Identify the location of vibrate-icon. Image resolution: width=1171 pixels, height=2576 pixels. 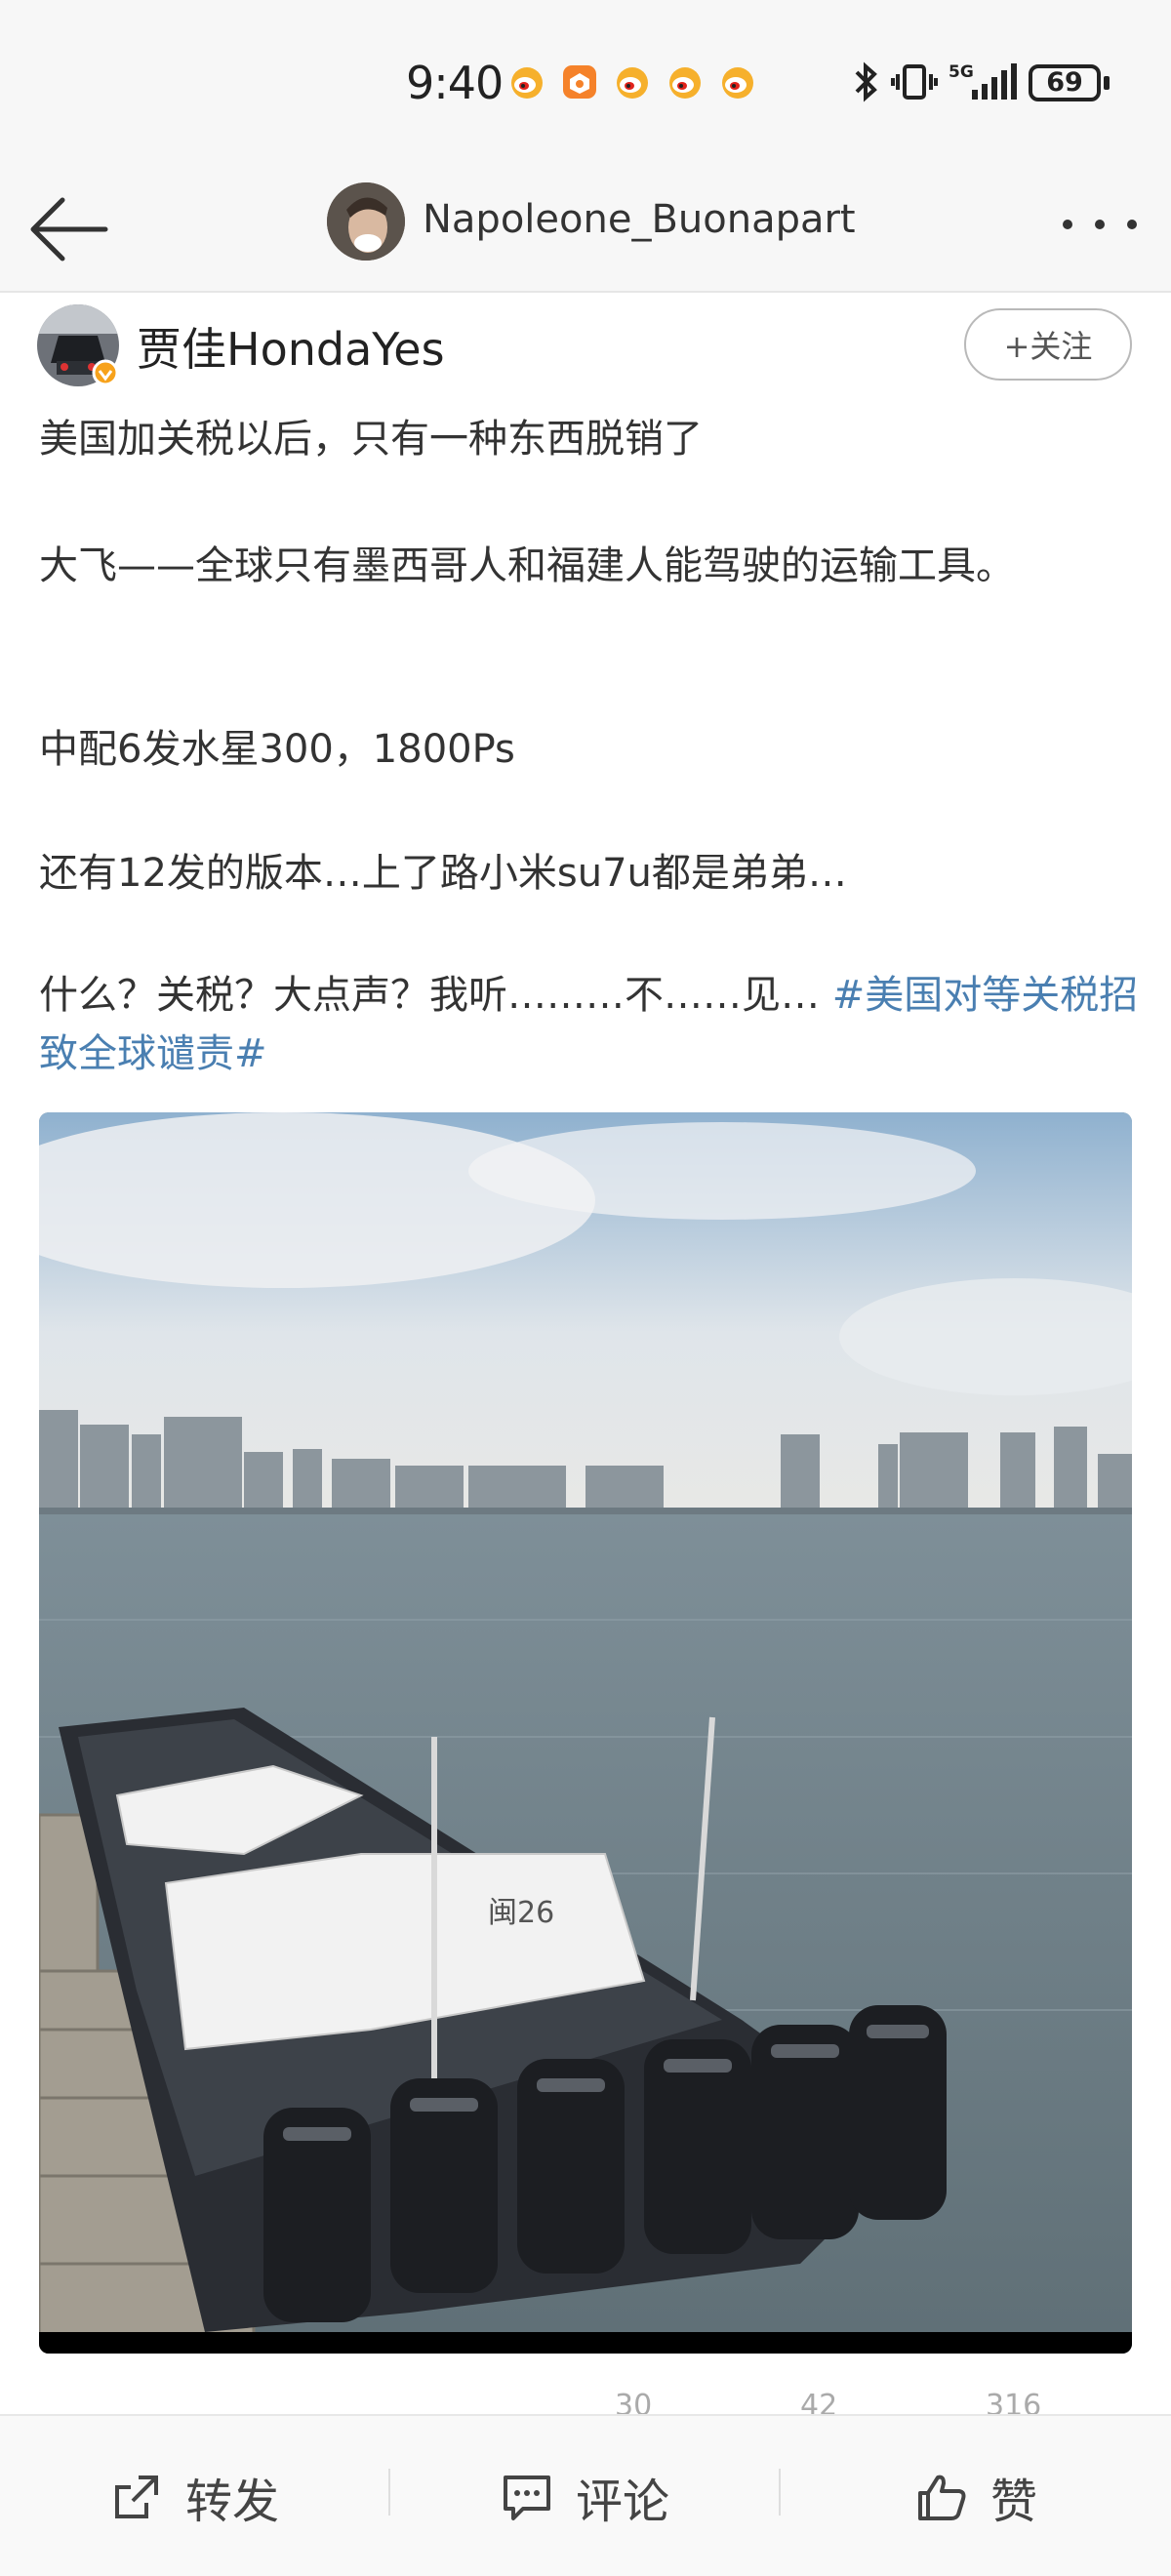
(914, 82).